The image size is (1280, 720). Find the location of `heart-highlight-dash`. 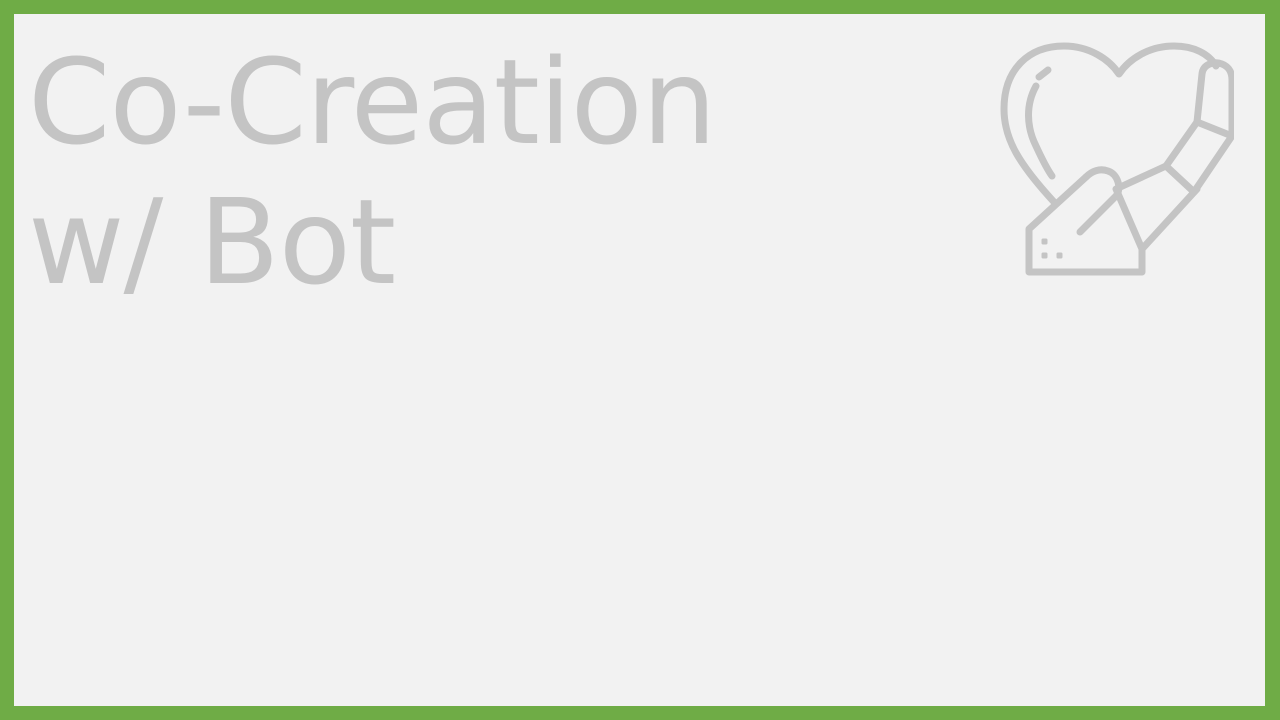

heart-highlight-dash is located at coordinates (1043, 73).